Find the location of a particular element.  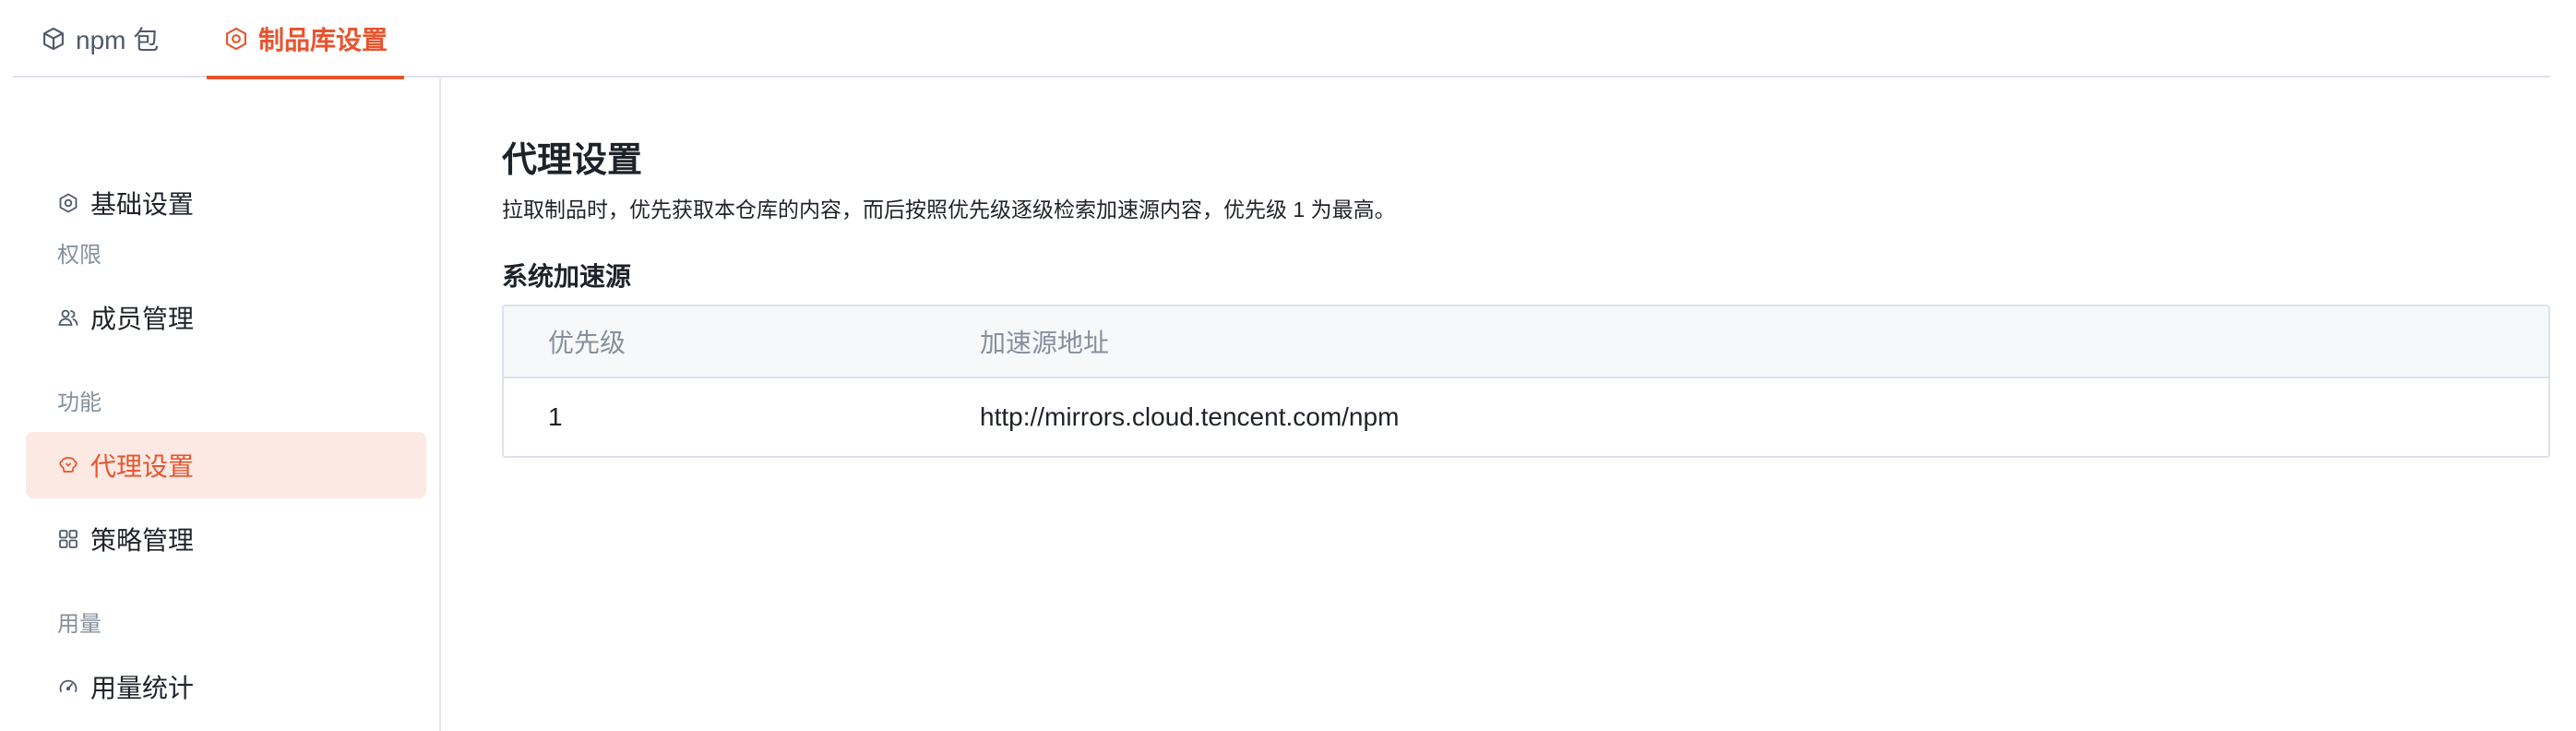

top-tabs: npm 包 制品库设置 is located at coordinates (1281, 40).